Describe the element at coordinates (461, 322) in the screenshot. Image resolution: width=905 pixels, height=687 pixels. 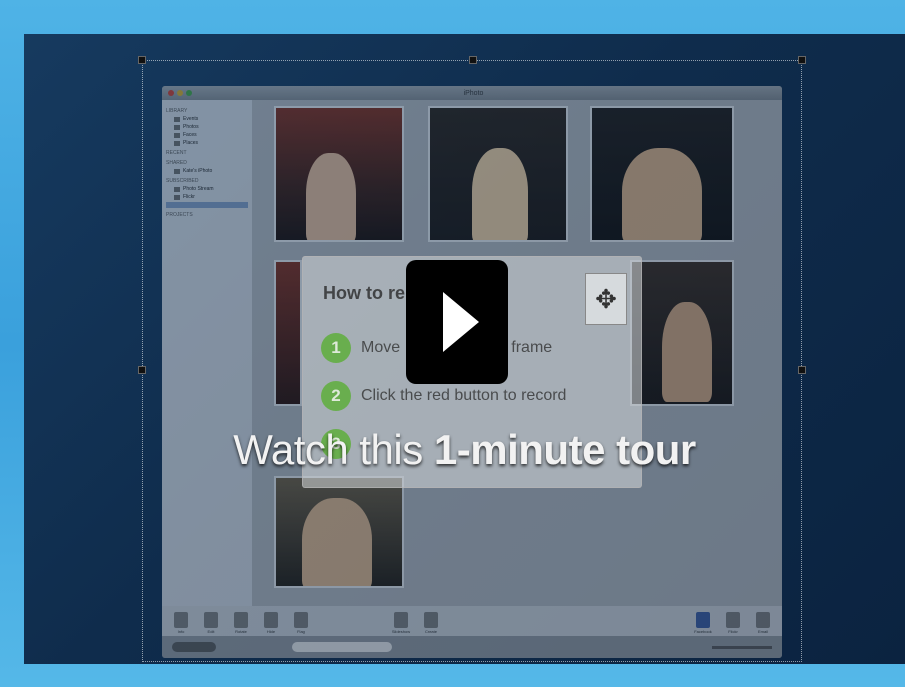
I see `play-icon` at that location.